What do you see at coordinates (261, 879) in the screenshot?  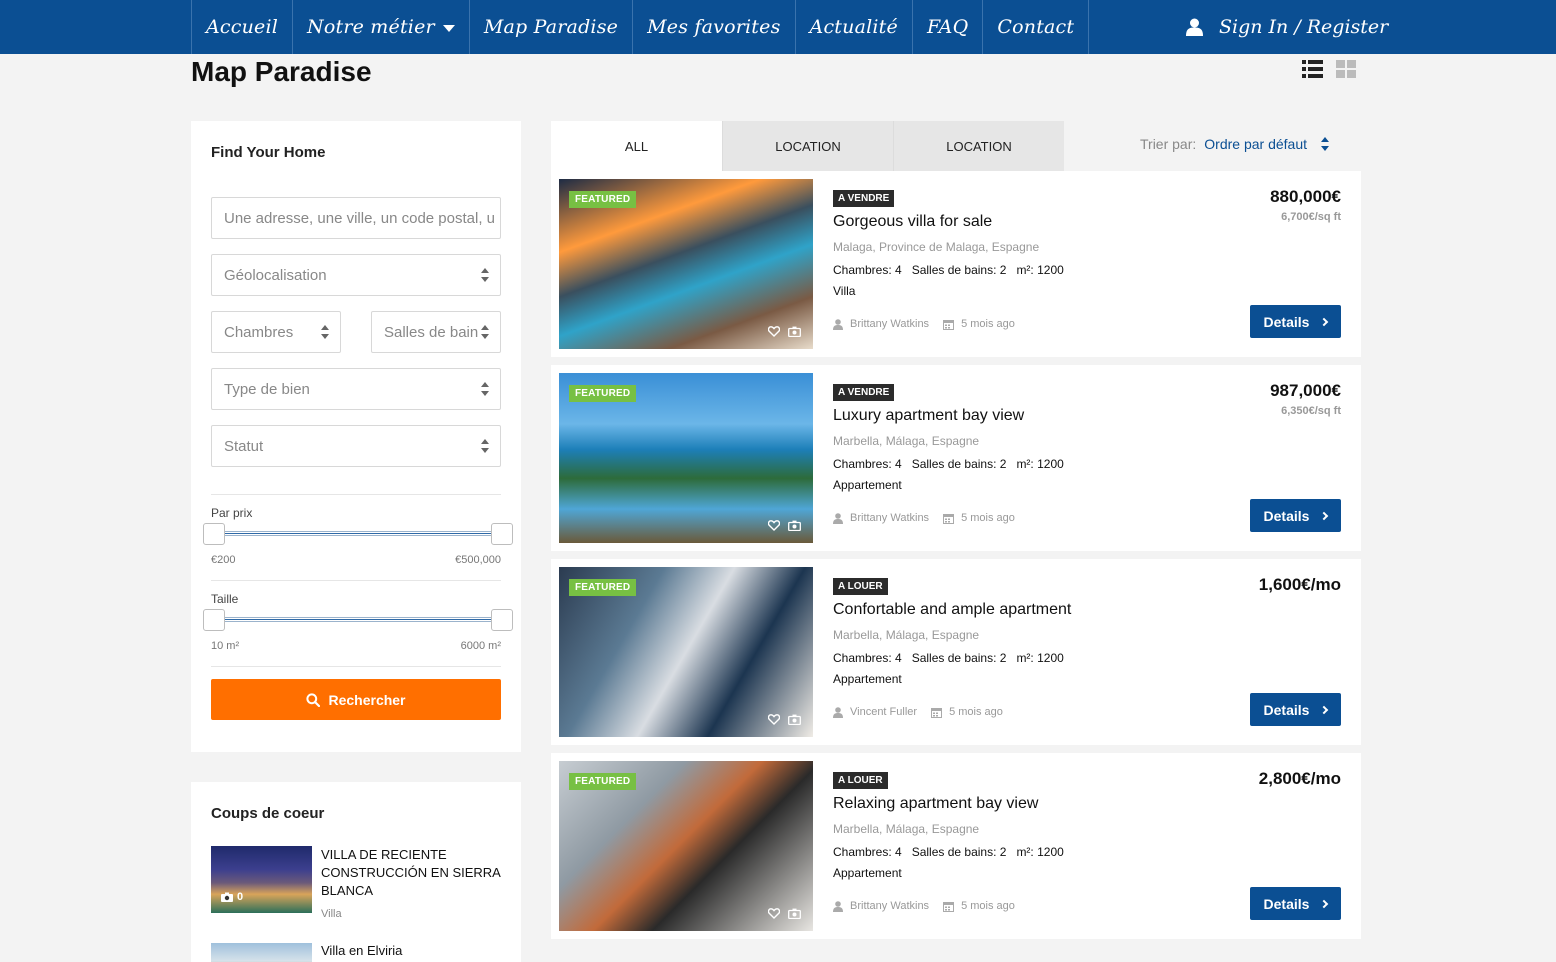 I see `favorite-thumbnail: 0` at bounding box center [261, 879].